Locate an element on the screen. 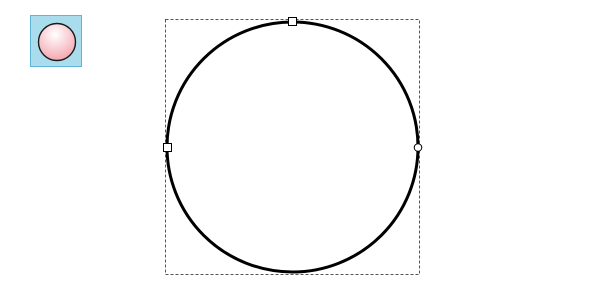  left-resize-handle is located at coordinates (167, 147).